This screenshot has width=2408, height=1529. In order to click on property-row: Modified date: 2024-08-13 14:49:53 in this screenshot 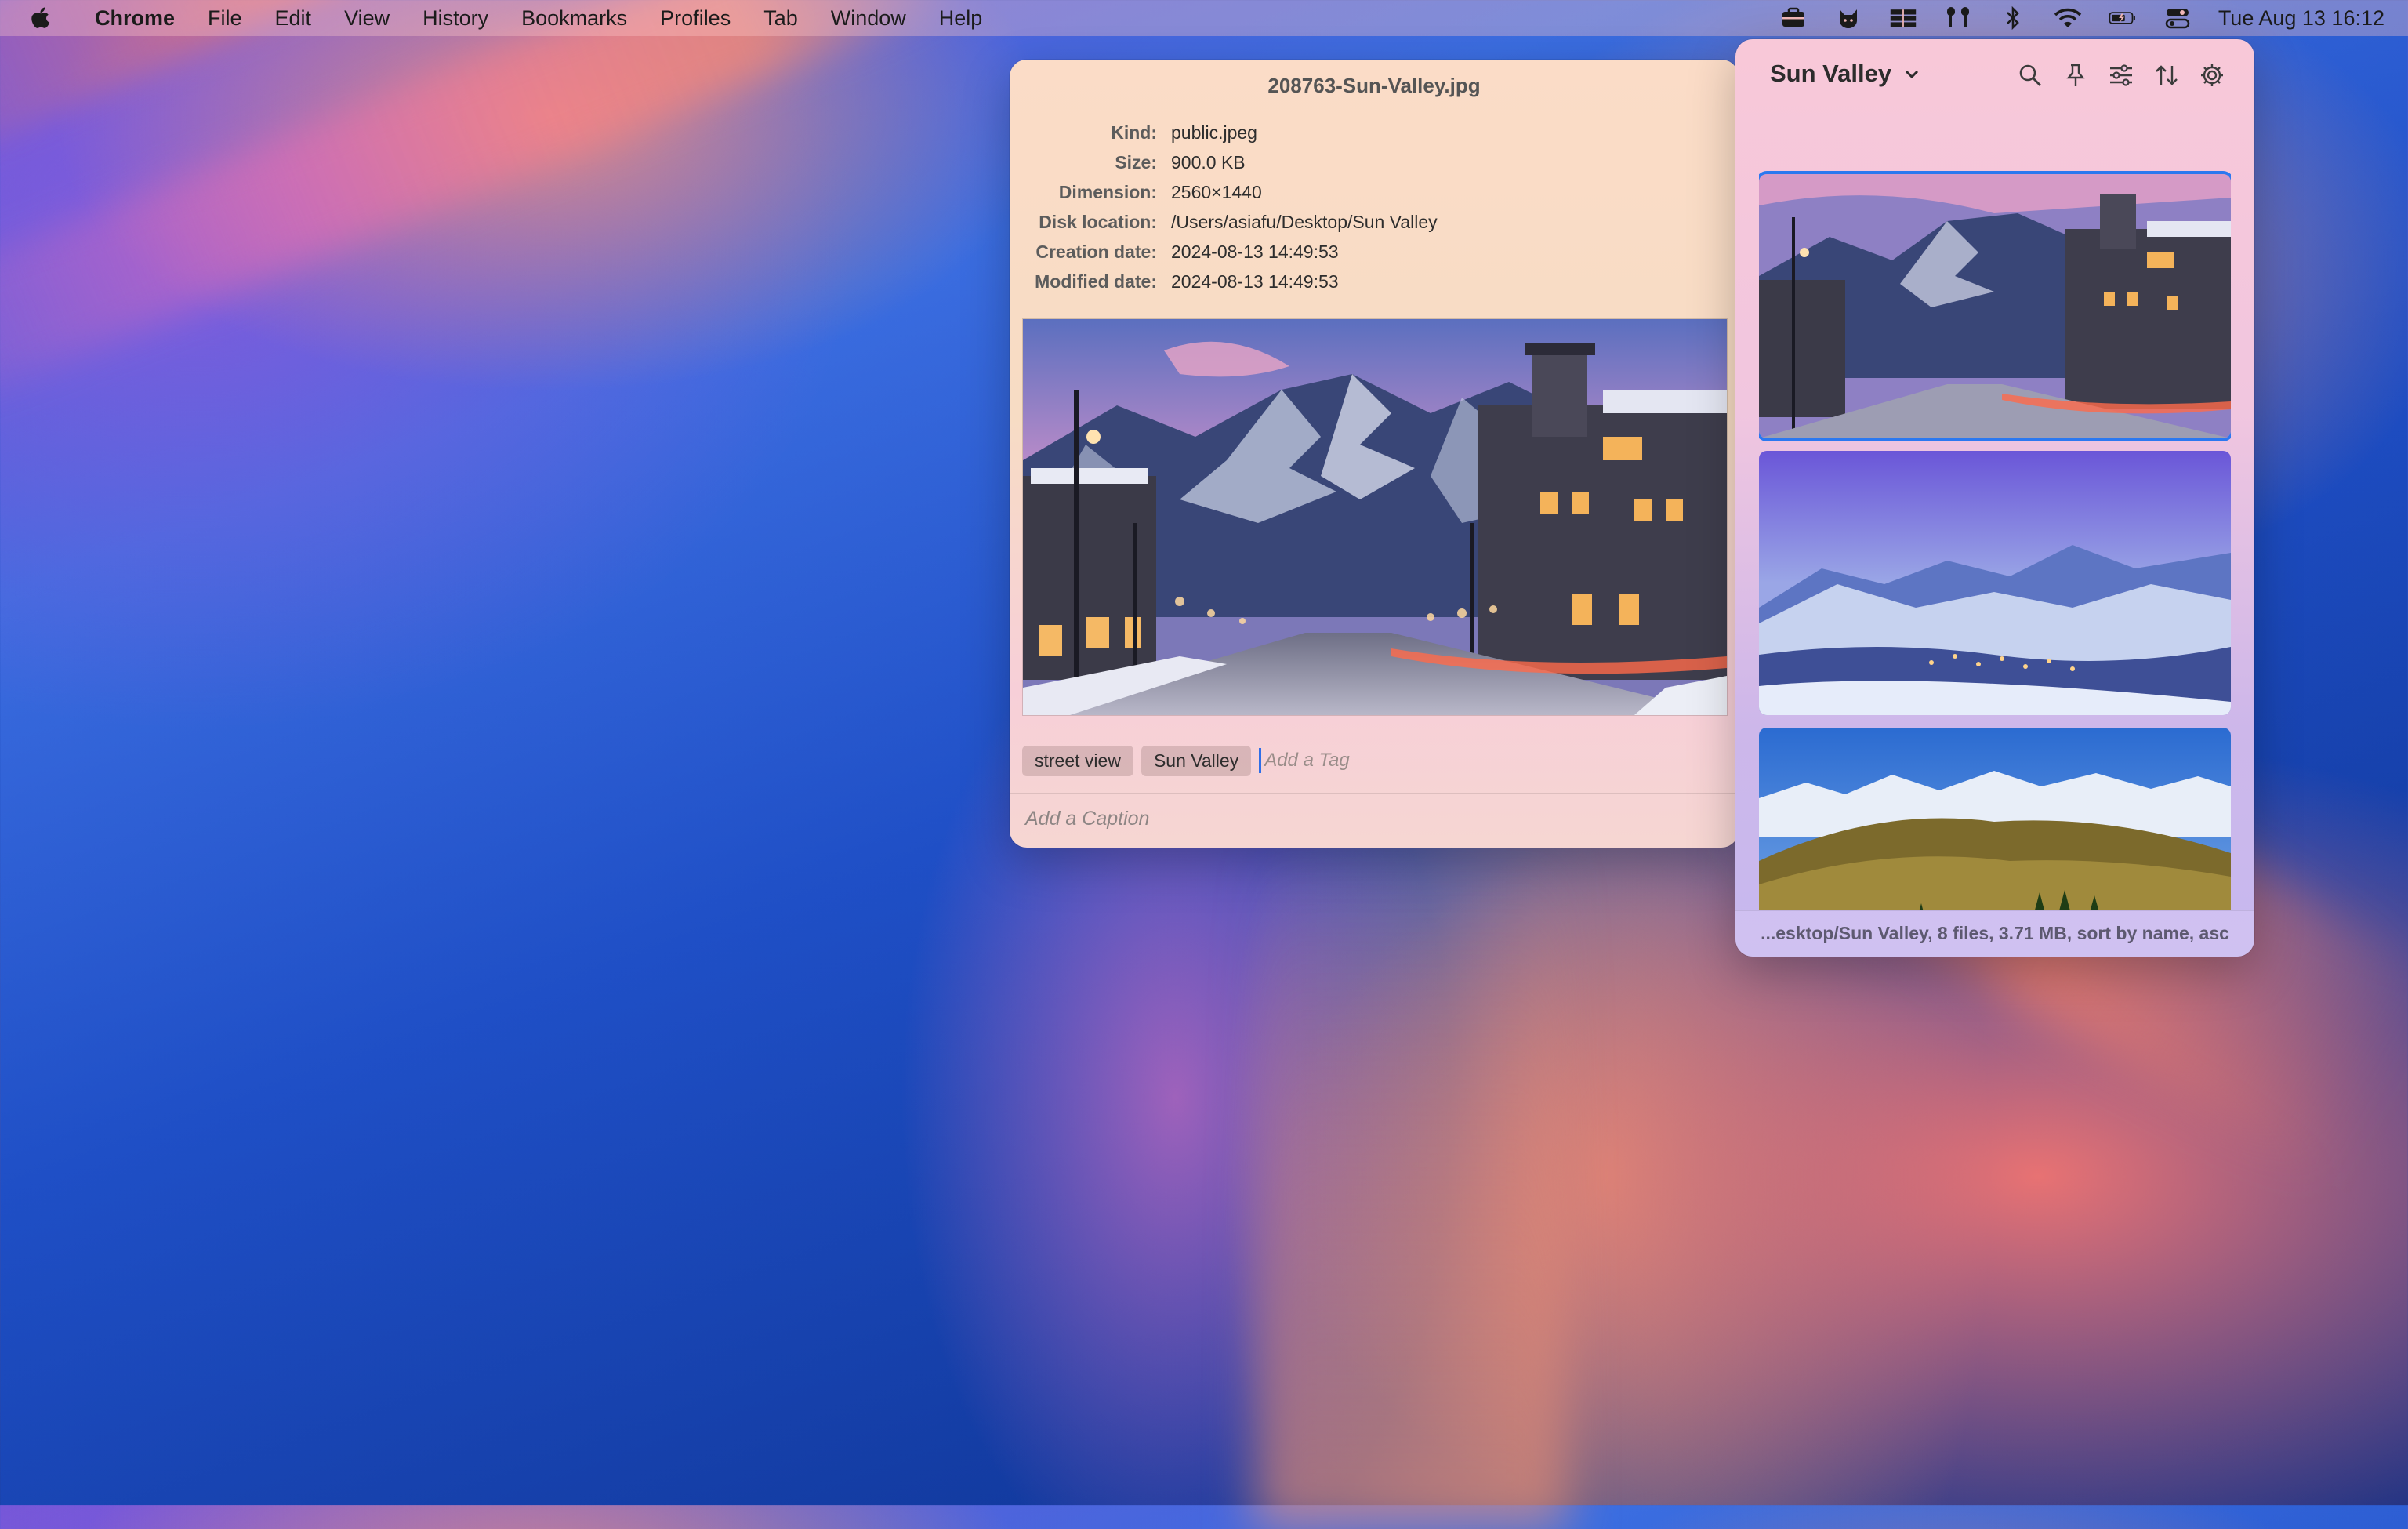, I will do `click(1374, 281)`.